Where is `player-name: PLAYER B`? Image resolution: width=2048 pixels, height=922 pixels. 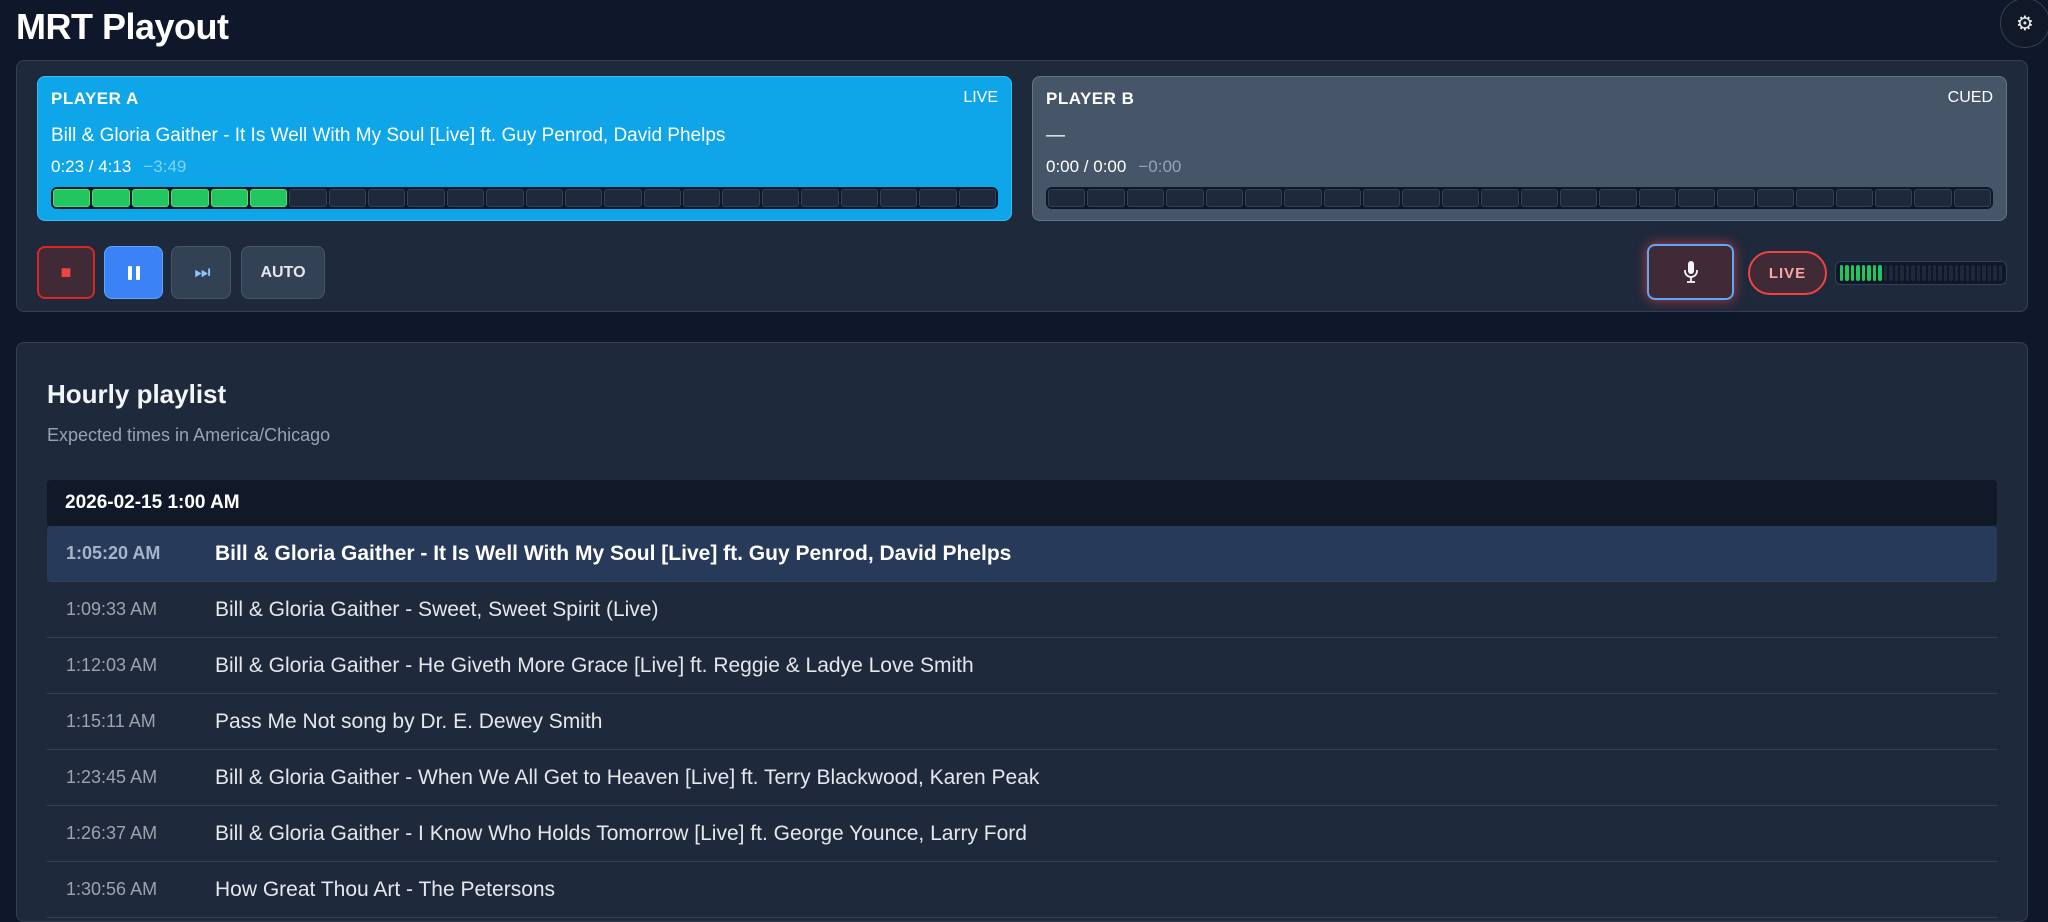
player-name: PLAYER B is located at coordinates (1090, 98).